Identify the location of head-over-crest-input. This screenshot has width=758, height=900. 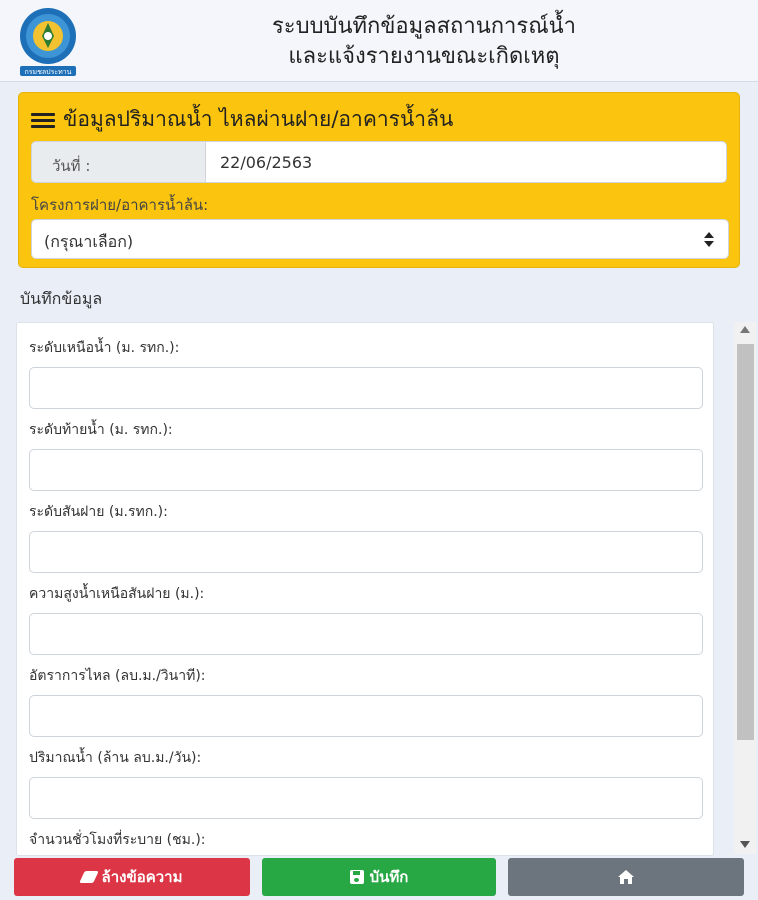
(366, 634).